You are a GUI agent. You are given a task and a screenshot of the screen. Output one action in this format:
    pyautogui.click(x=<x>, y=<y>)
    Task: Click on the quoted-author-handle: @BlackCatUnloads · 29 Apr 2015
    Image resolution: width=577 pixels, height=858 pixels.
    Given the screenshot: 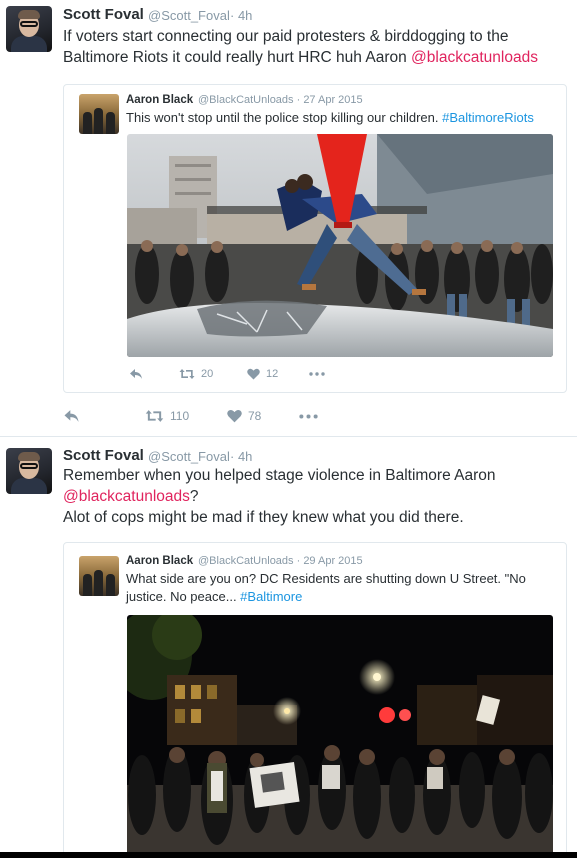 What is the action you would take?
    pyautogui.click(x=280, y=561)
    